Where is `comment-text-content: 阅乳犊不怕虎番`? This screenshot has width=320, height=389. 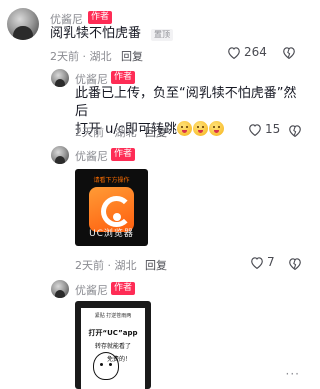
comment-text-content: 阅乳犊不怕虎番 is located at coordinates (96, 33).